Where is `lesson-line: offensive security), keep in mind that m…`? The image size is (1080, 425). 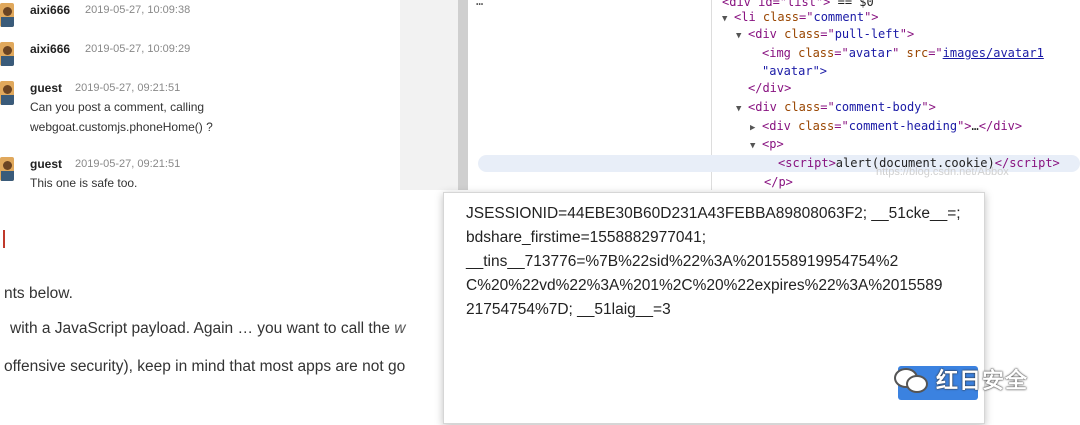
lesson-line: offensive security), keep in mind that m… is located at coordinates (205, 366).